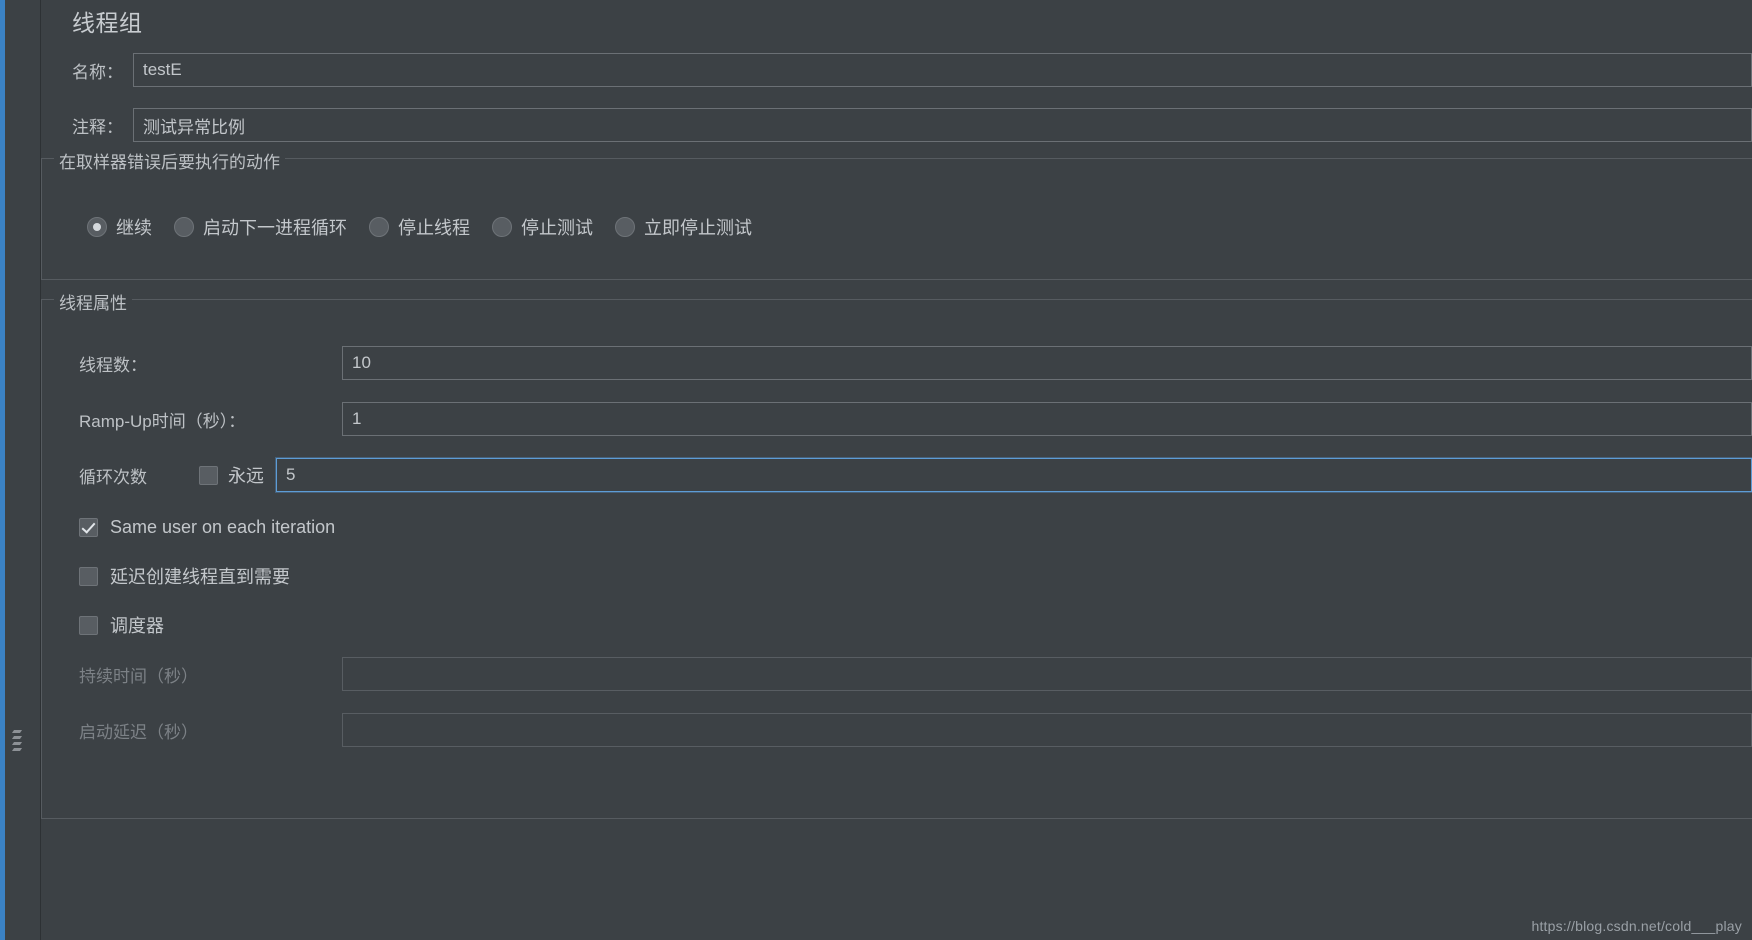  I want to click on scheduler-checkbox-row: 调度器, so click(121, 625).